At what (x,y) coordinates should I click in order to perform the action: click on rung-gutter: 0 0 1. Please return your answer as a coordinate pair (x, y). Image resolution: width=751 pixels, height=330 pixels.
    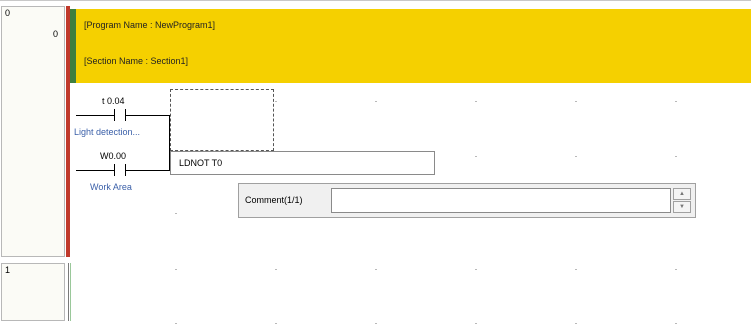
    Looking at the image, I should click on (33, 165).